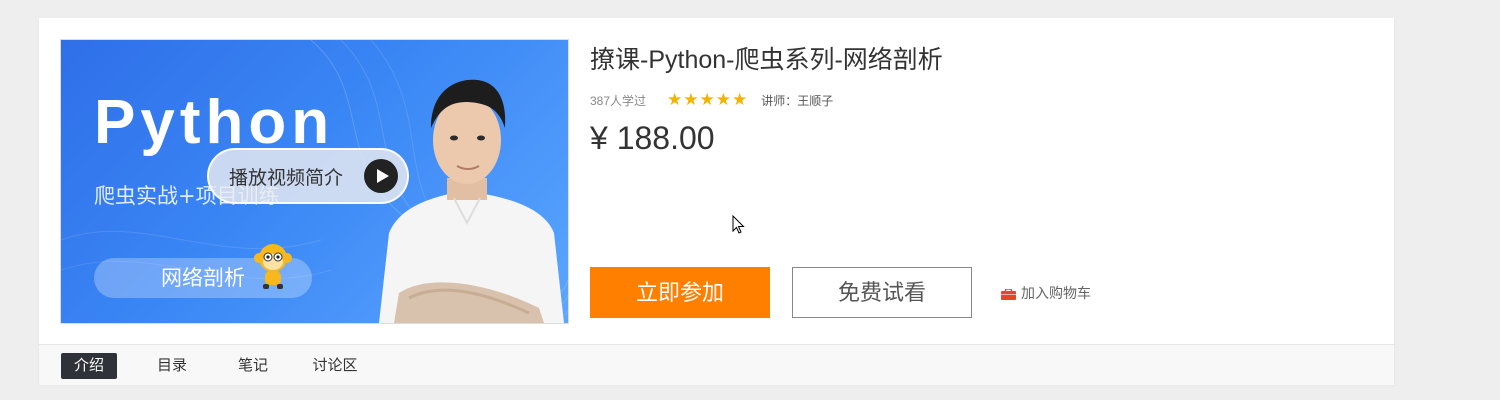  Describe the element at coordinates (253, 366) in the screenshot. I see `tab-notes: 笔记` at that location.